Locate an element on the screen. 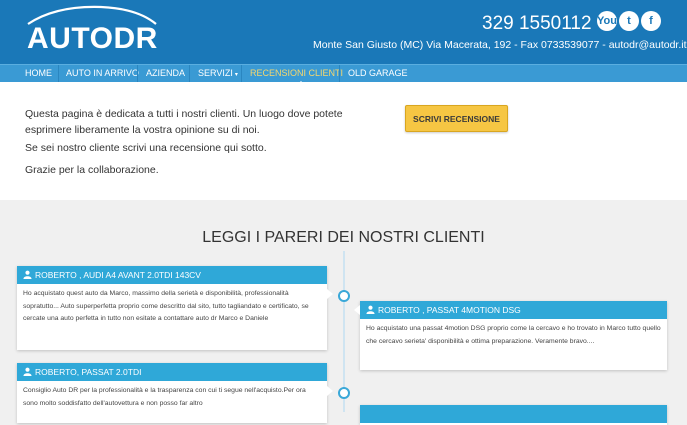 This screenshot has height=425, width=687. review-card-header: ROBERTO , AUDI A4 AVANT 2.0TDI 143CV is located at coordinates (172, 275).